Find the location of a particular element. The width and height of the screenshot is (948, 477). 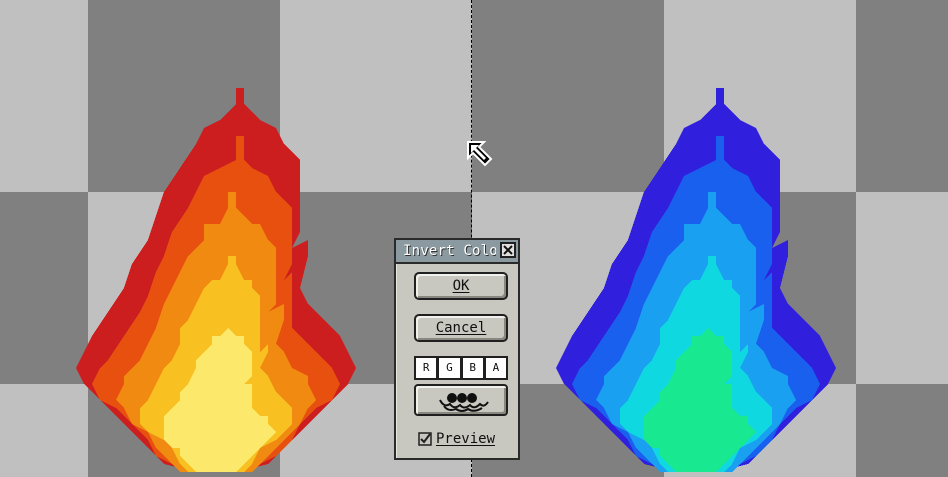

target-layers-button is located at coordinates (461, 400).